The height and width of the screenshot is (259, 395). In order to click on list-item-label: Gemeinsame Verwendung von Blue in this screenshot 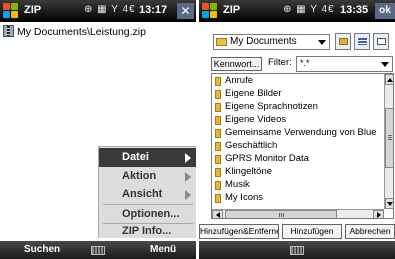, I will do `click(301, 132)`.